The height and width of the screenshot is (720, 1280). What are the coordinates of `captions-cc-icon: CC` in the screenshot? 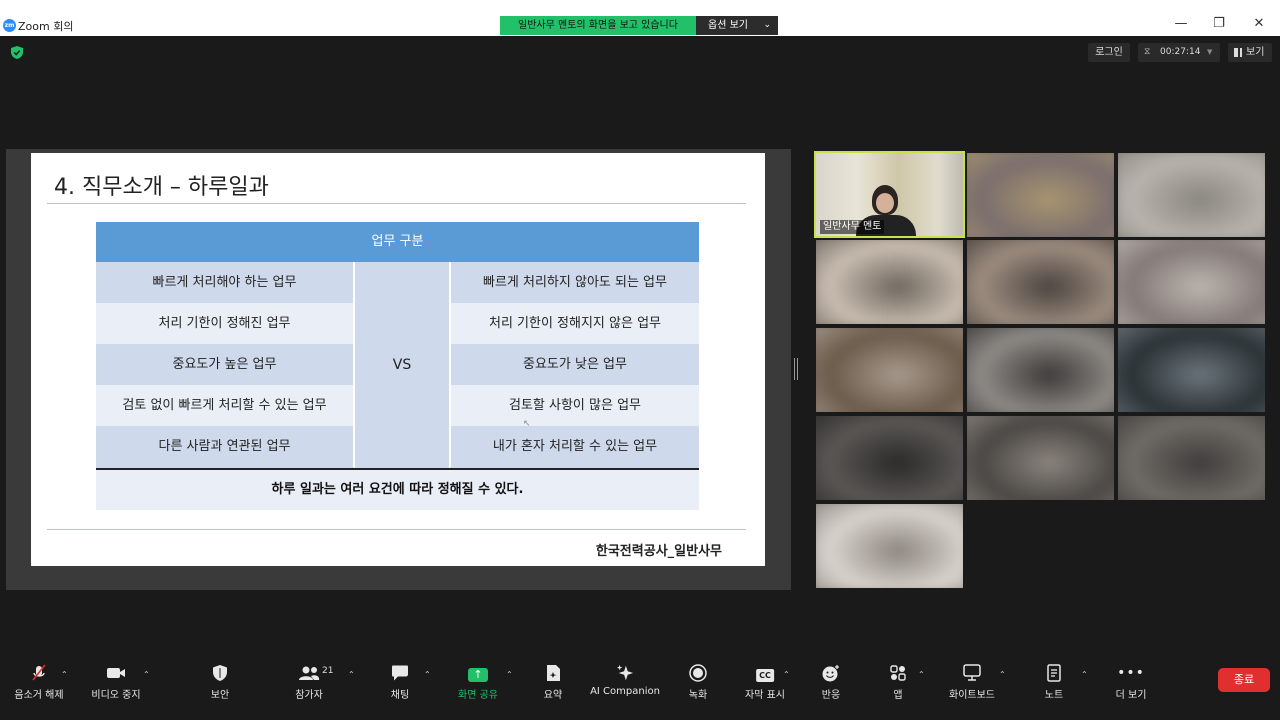 It's located at (765, 673).